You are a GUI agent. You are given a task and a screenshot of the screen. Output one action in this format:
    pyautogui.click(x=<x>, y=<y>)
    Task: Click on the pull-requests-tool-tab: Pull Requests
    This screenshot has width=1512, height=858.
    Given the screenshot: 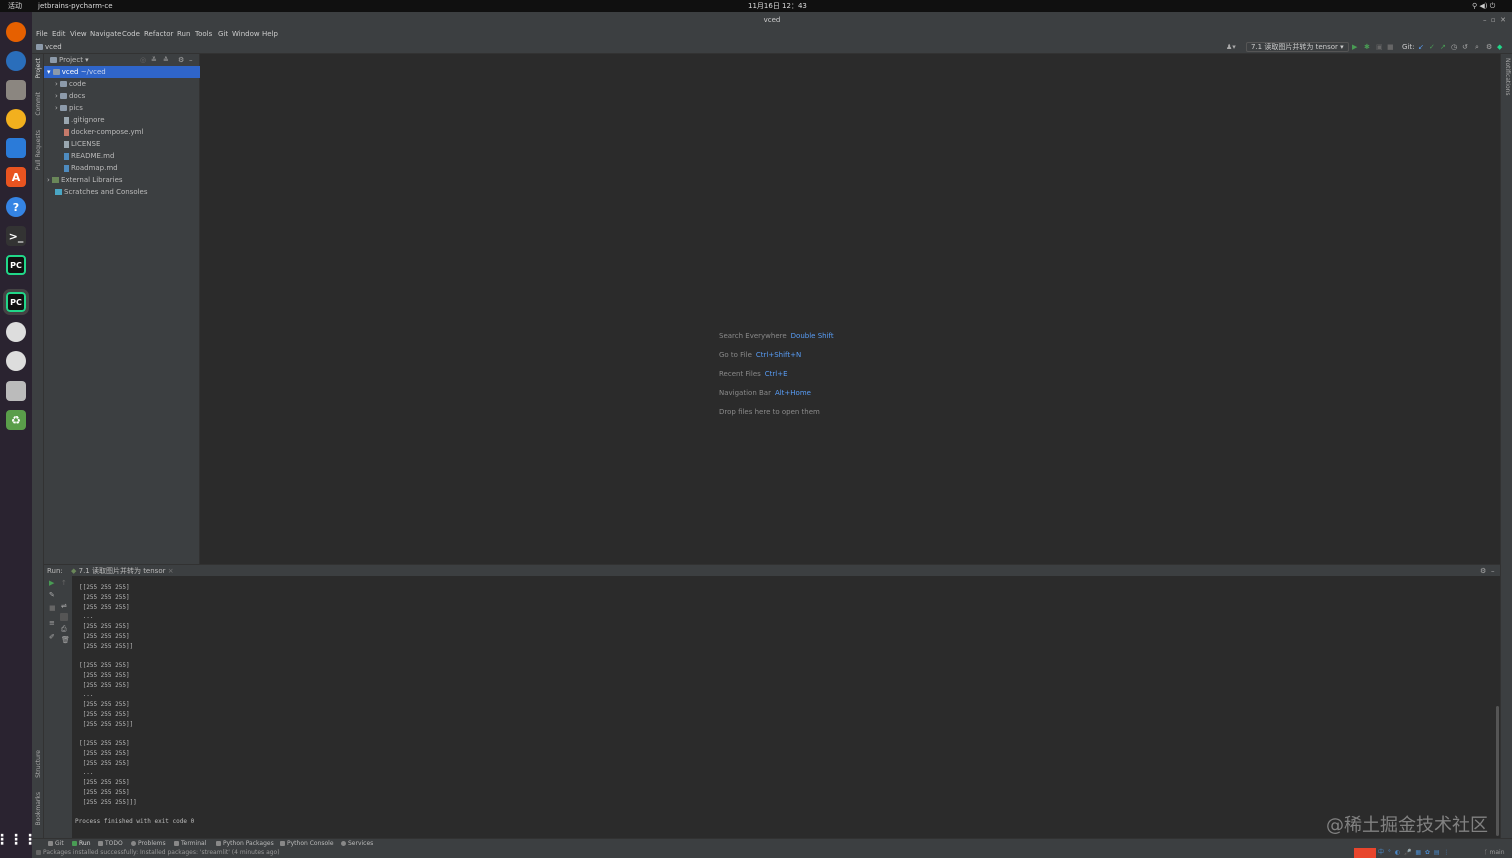 What is the action you would take?
    pyautogui.click(x=38, y=150)
    